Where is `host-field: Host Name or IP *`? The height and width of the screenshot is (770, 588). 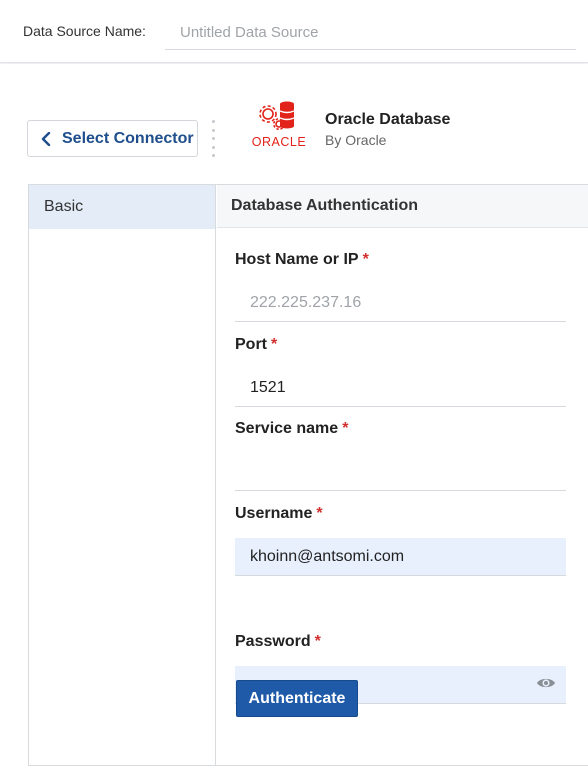
host-field: Host Name or IP * is located at coordinates (400, 286).